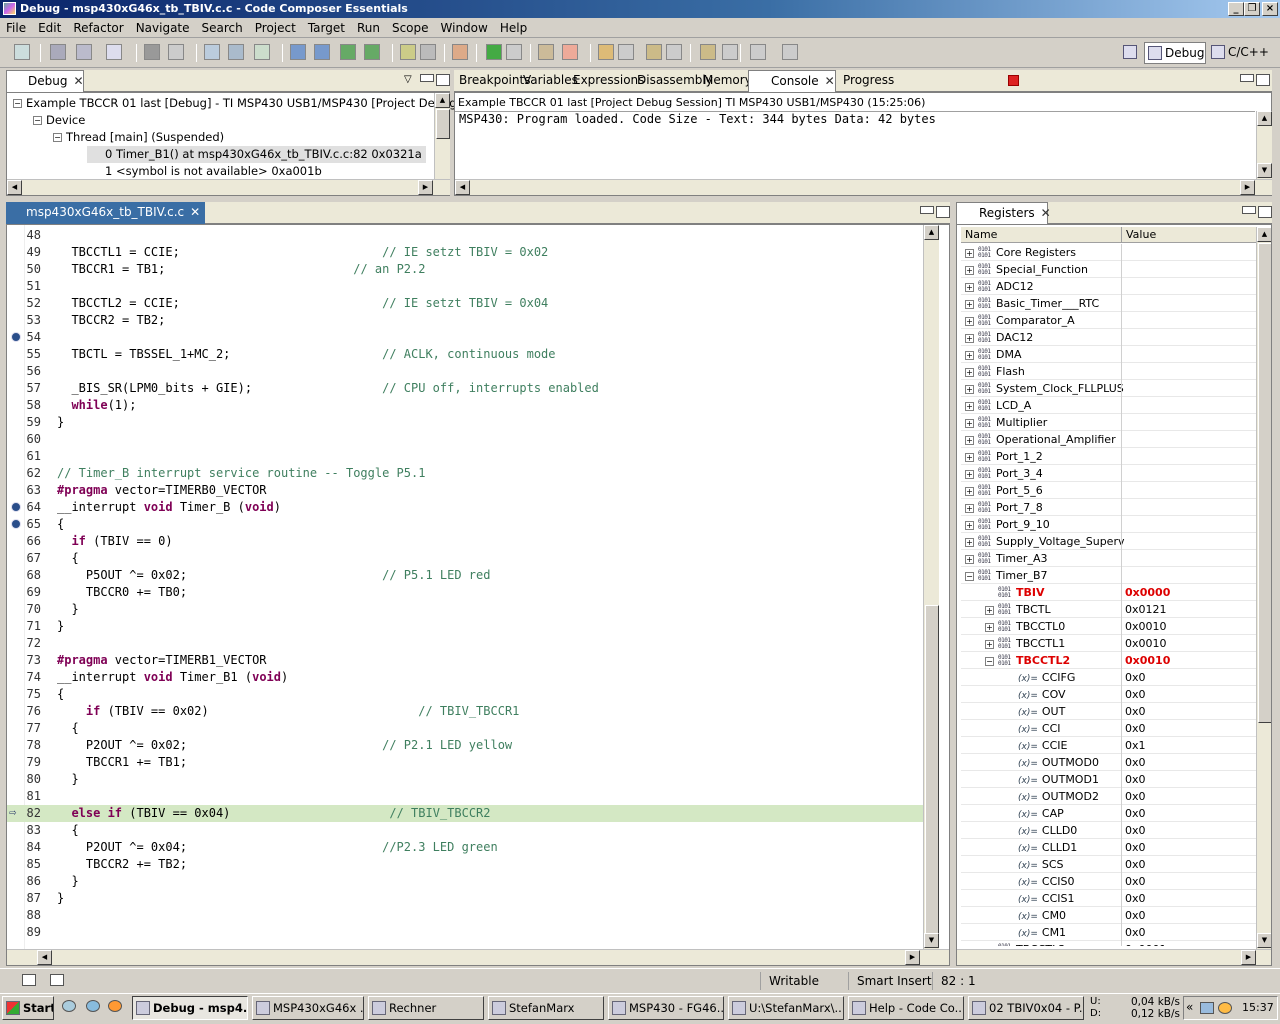 The image size is (1280, 1024). I want to click on code-line: 71}, so click(467, 626).